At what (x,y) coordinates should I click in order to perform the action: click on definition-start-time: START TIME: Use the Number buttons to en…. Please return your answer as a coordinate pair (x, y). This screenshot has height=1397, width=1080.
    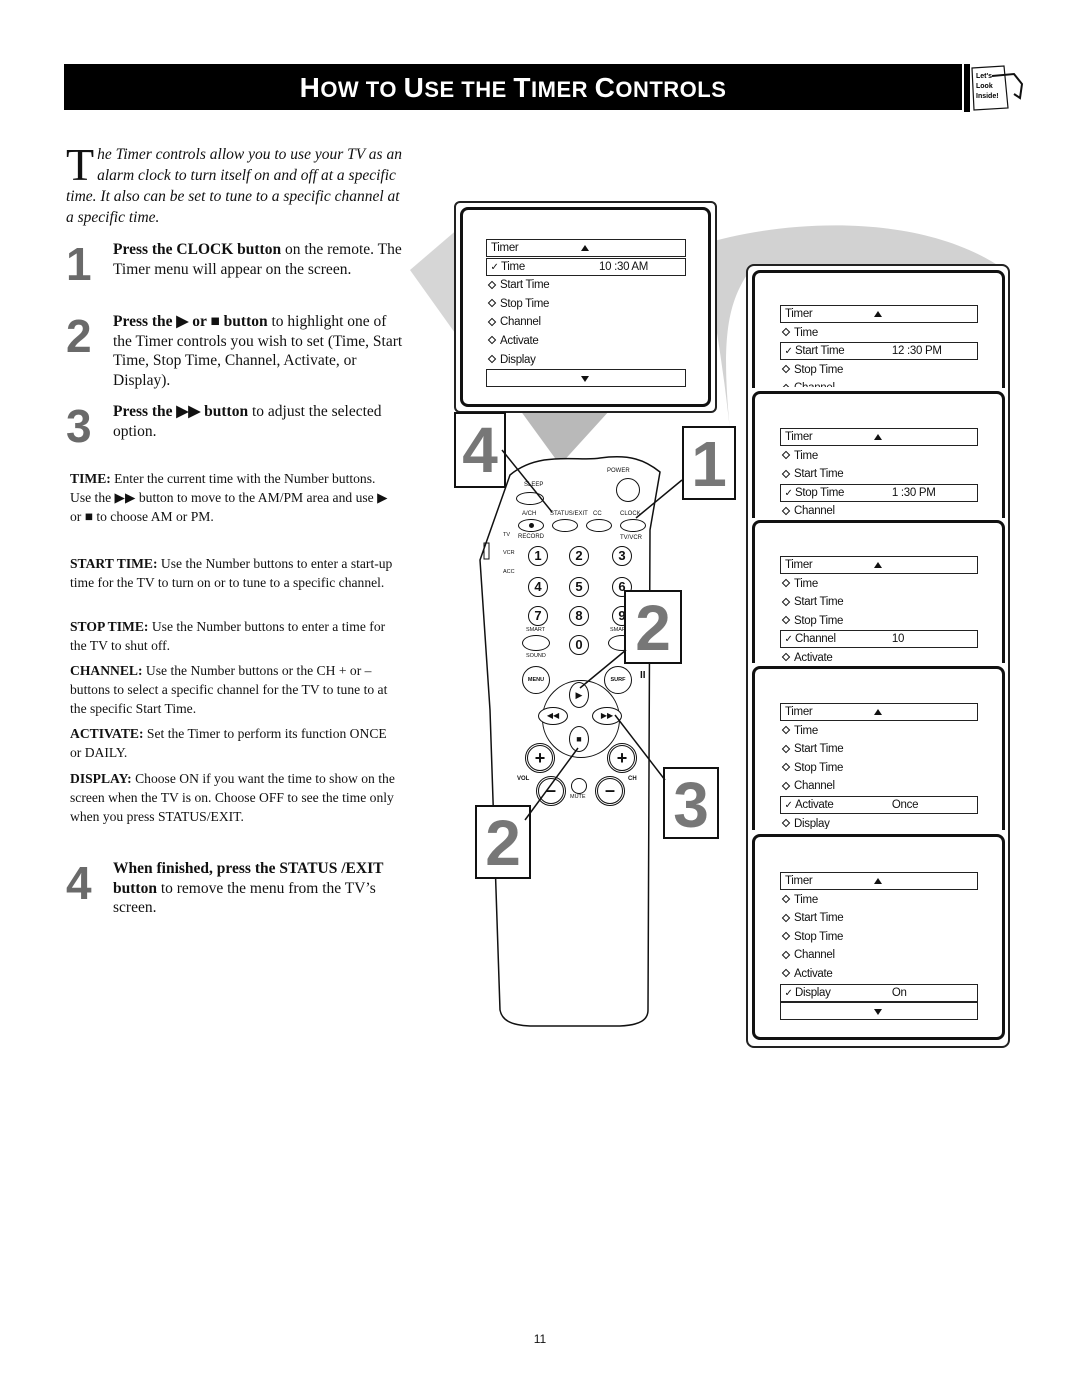
    Looking at the image, I should click on (231, 573).